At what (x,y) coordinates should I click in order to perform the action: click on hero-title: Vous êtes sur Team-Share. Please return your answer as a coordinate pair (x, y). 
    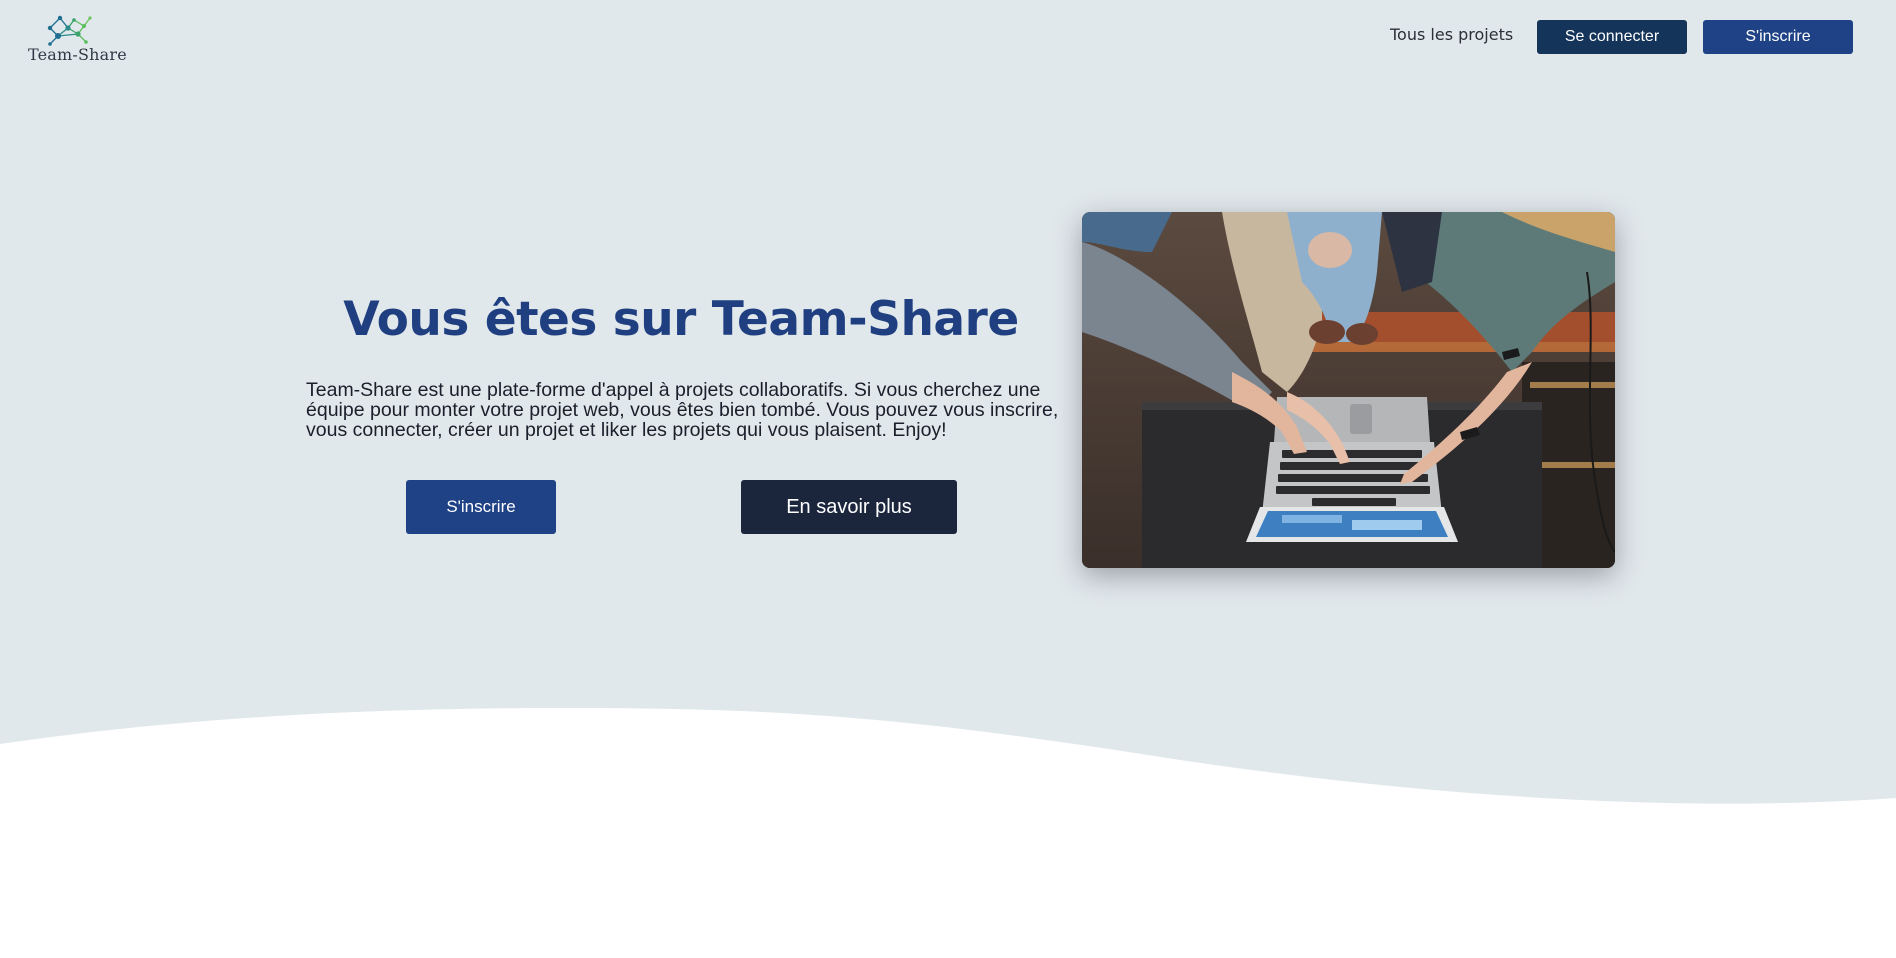
    Looking at the image, I should click on (681, 319).